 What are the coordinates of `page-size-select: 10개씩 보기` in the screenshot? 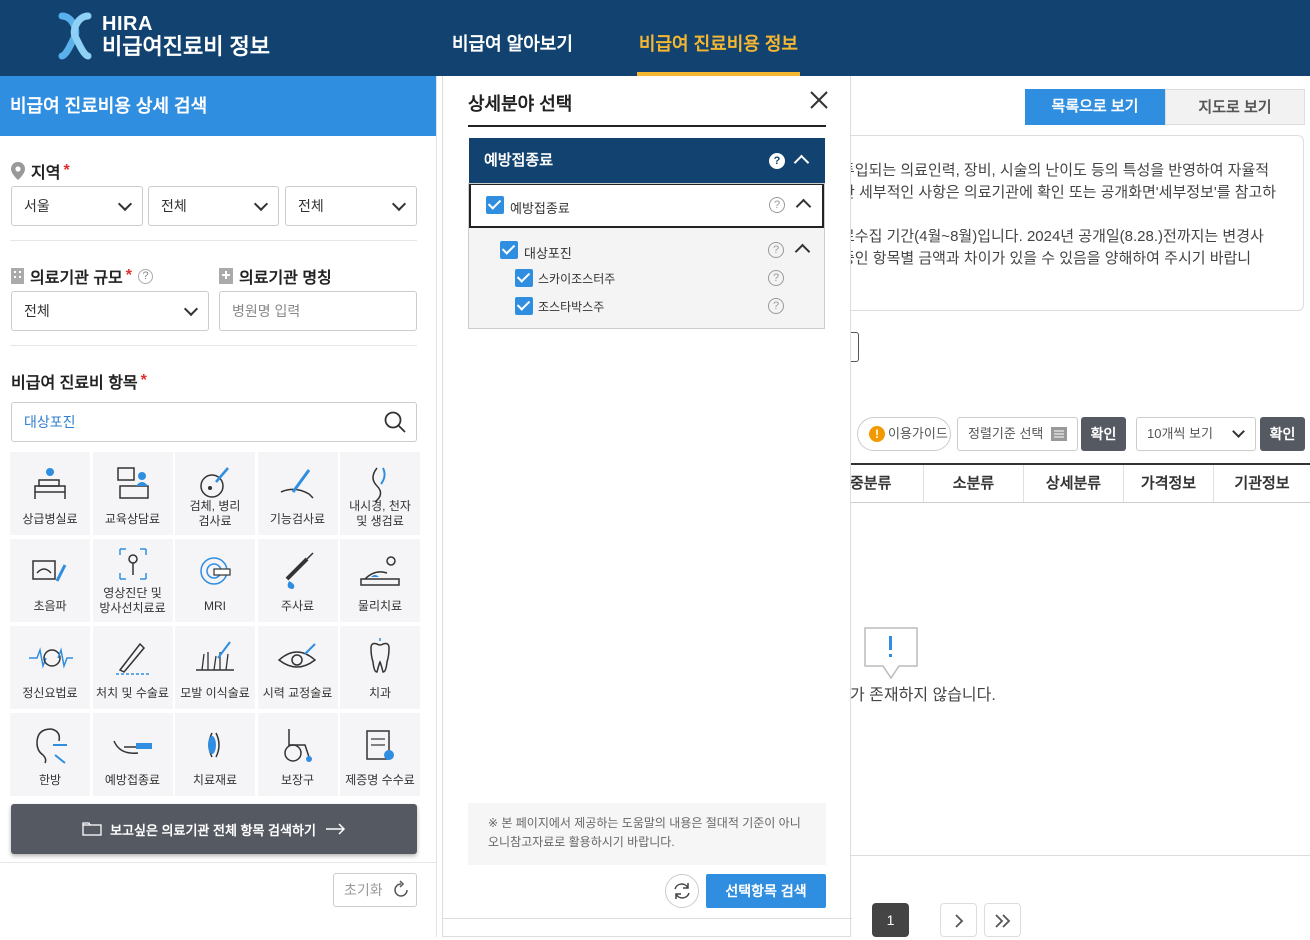 It's located at (1196, 434).